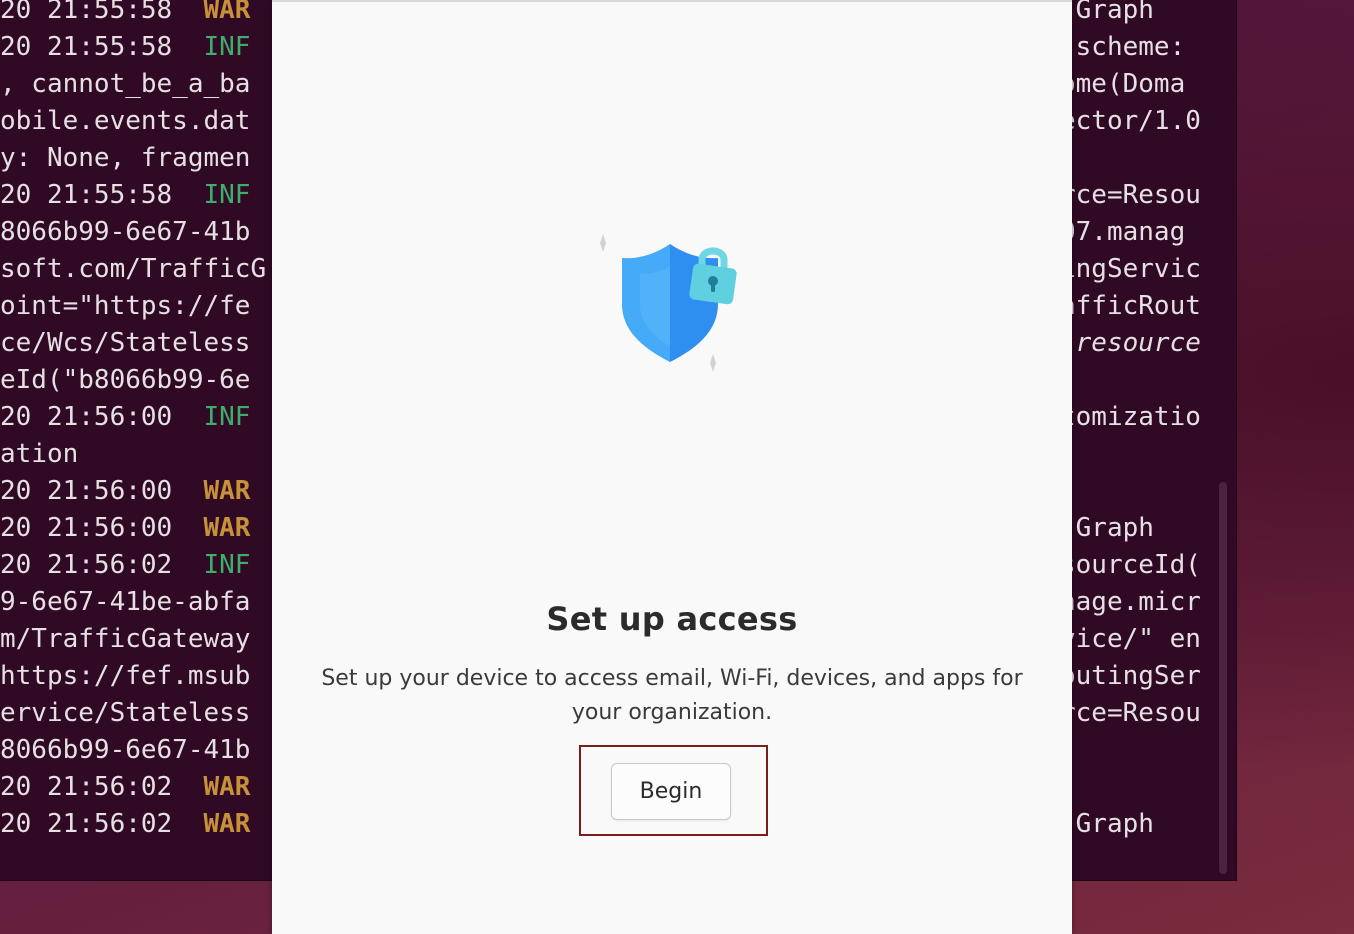 The image size is (1354, 934). Describe the element at coordinates (668, 303) in the screenshot. I see `shield-lock-icon` at that location.